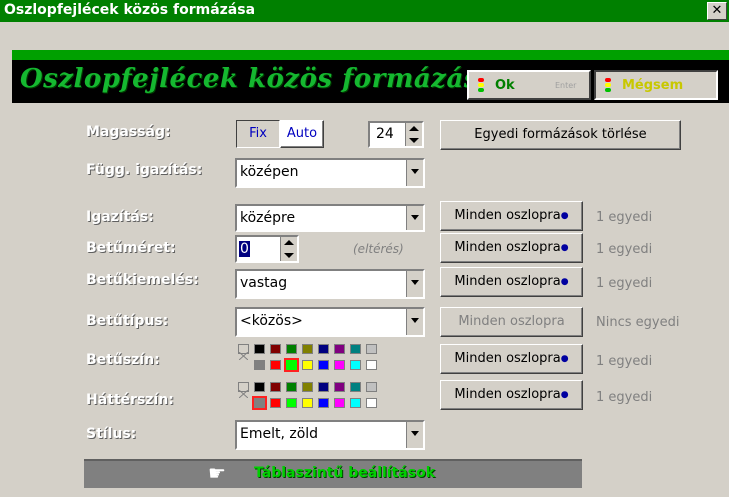 This screenshot has height=497, width=729. Describe the element at coordinates (653, 85) in the screenshot. I see `cancel-label: Mégsem` at that location.